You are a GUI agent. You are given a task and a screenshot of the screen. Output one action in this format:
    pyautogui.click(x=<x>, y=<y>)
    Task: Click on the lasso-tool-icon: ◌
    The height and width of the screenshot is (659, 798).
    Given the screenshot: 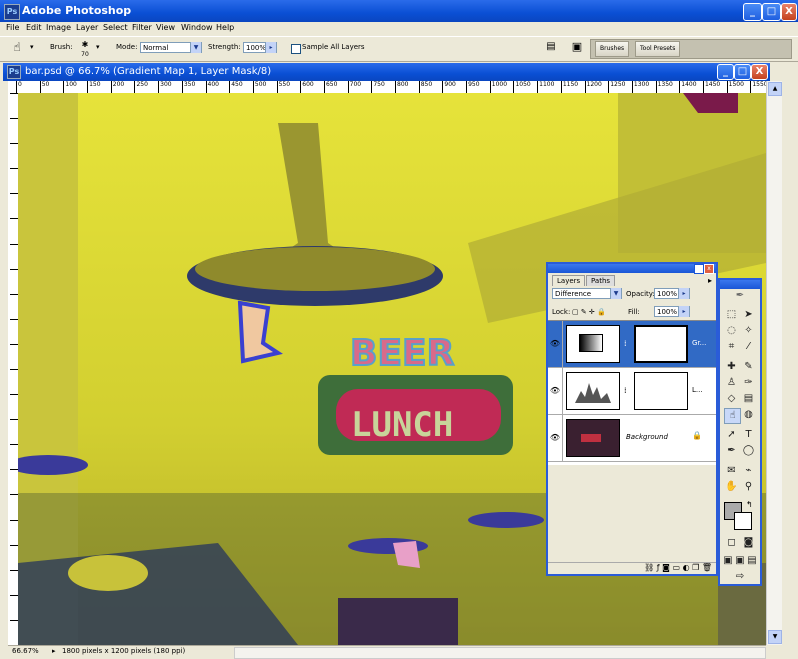 What is the action you would take?
    pyautogui.click(x=731, y=331)
    